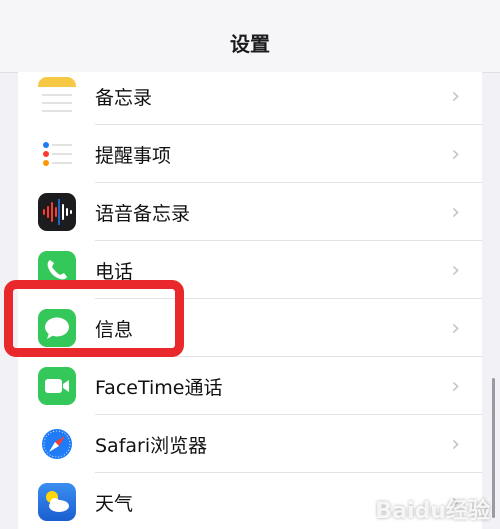 This screenshot has width=500, height=529. What do you see at coordinates (250, 212) in the screenshot?
I see `settings-row-voice-memos: 语音备忘录 ›` at bounding box center [250, 212].